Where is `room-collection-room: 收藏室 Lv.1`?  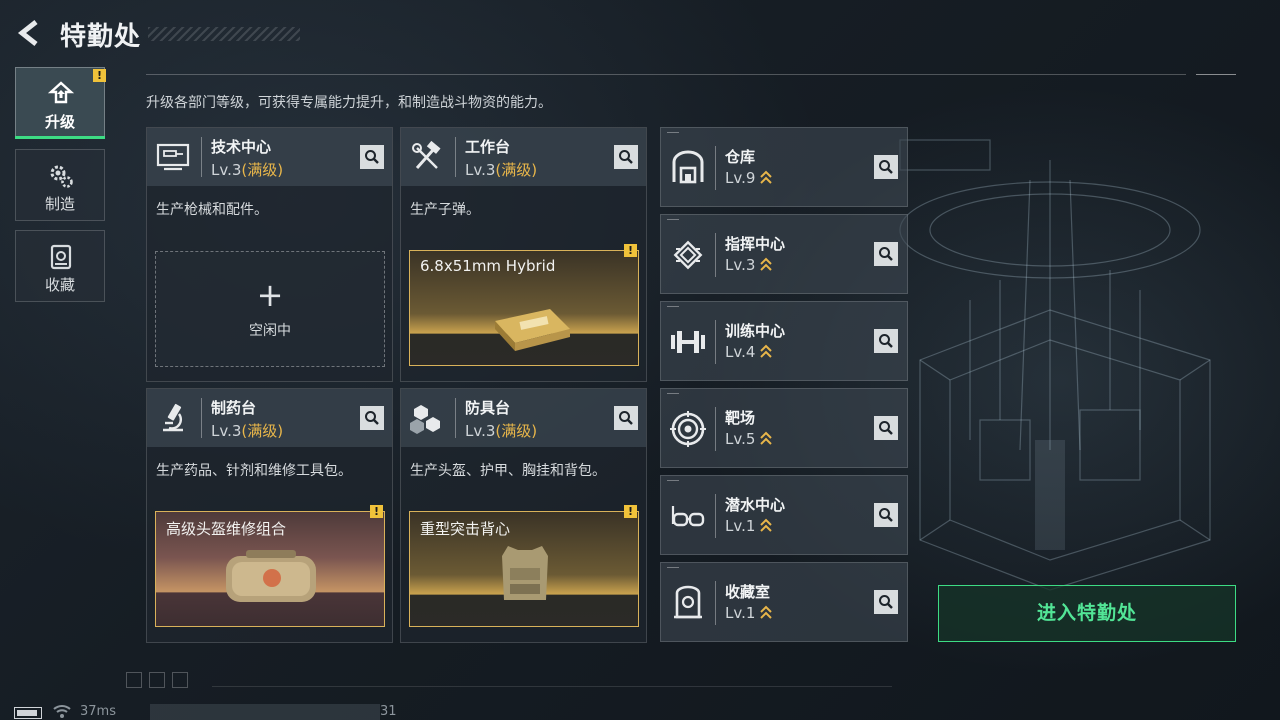 room-collection-room: 收藏室 Lv.1 is located at coordinates (784, 602).